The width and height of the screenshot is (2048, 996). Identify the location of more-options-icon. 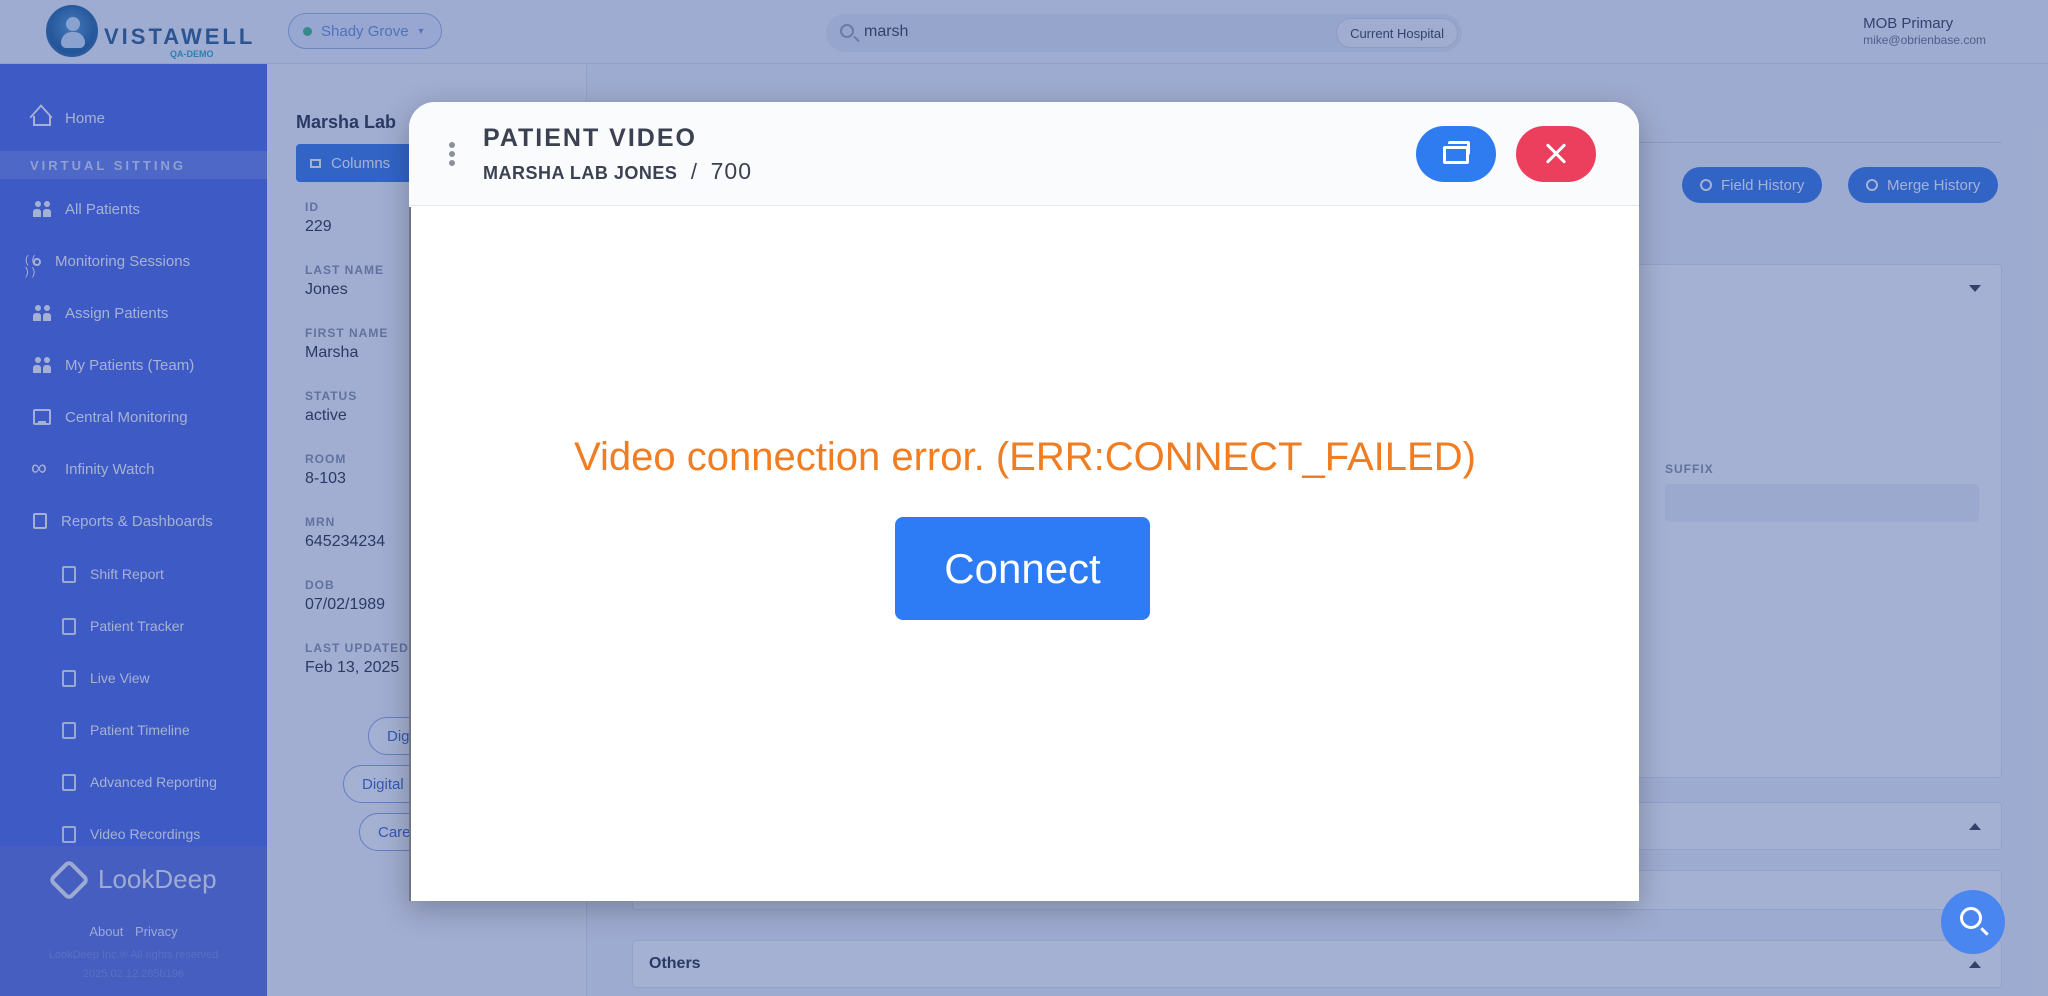
(452, 154).